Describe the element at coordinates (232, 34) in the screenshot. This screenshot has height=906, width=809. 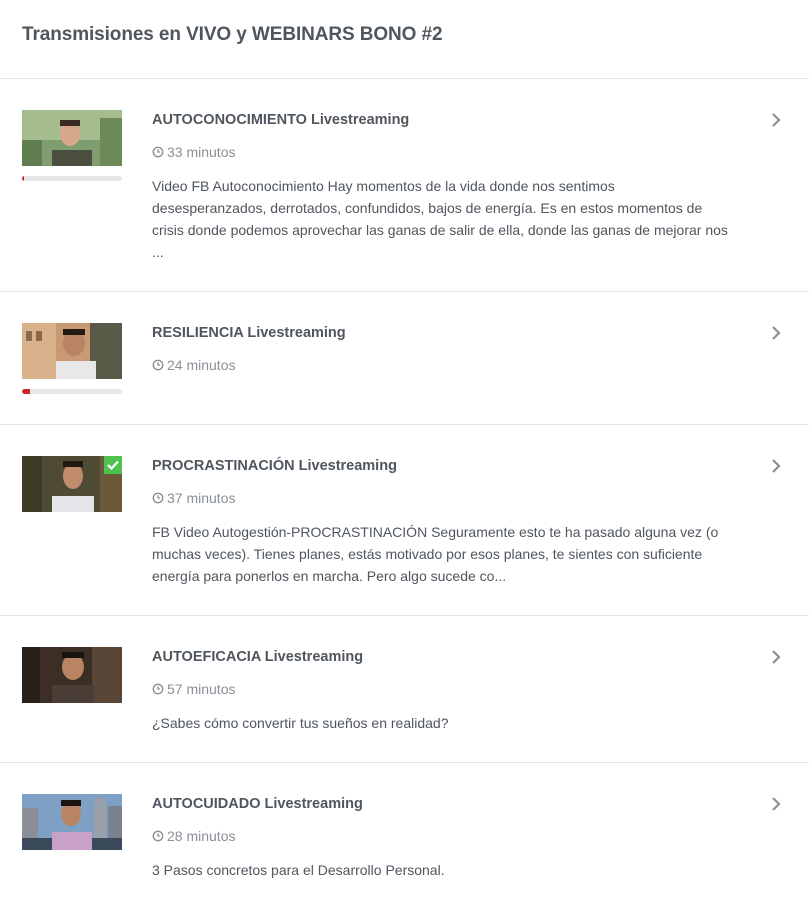
I see `section-title: Transmisiones en VIVO y WEBINARS BONO #2` at that location.